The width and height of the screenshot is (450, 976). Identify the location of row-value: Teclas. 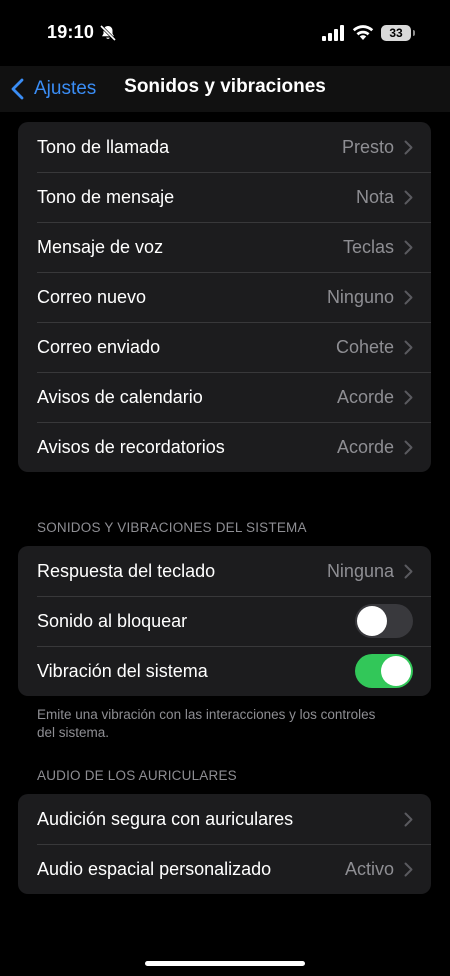
(368, 246).